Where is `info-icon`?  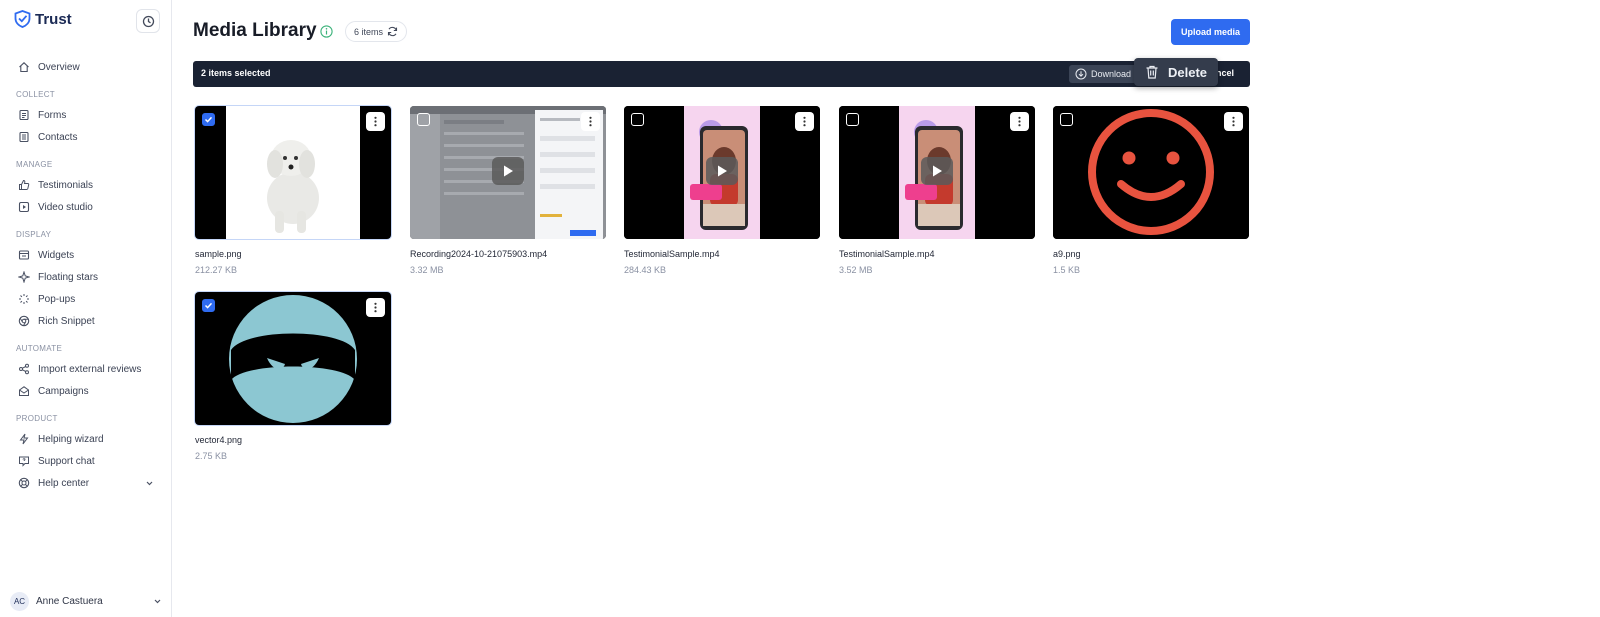 info-icon is located at coordinates (326, 31).